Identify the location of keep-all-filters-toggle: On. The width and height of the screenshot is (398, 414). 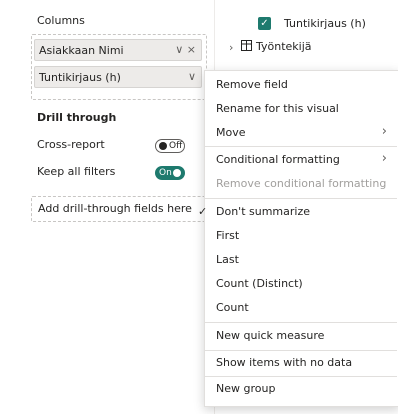
(170, 173).